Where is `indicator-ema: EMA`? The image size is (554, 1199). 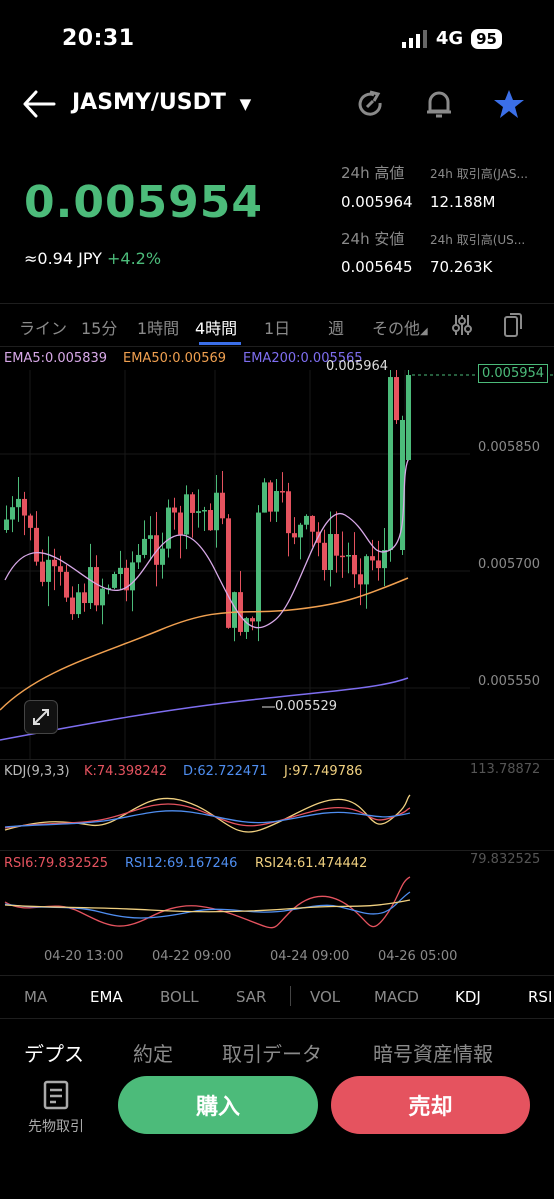
indicator-ema: EMA is located at coordinates (106, 997).